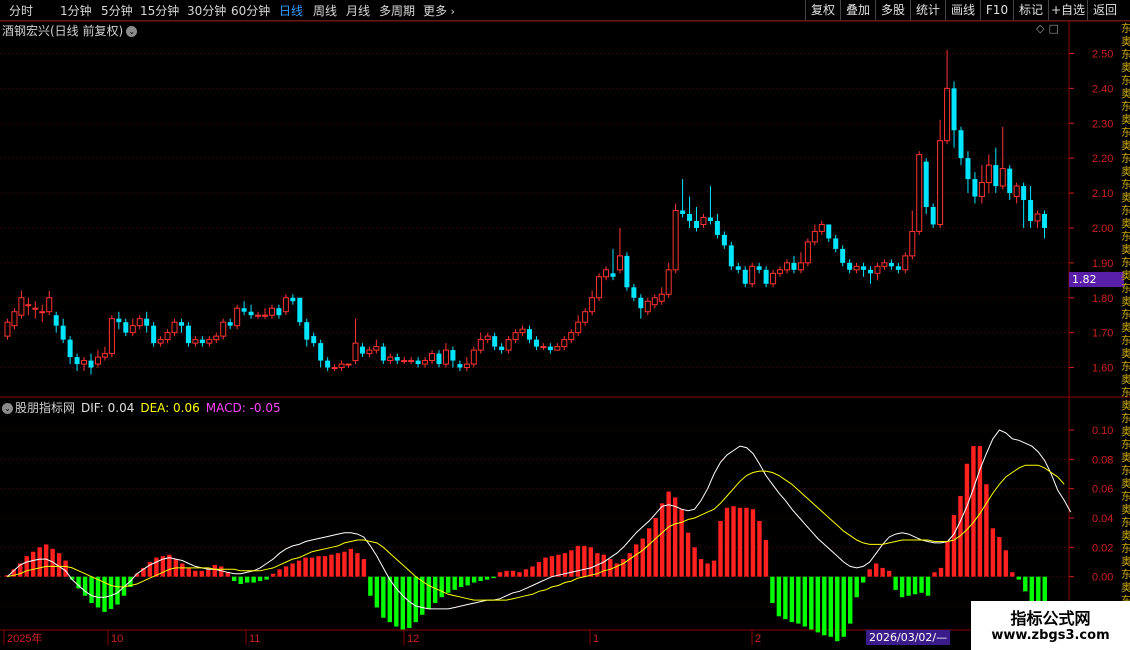  What do you see at coordinates (24, 638) in the screenshot?
I see `date-label: 2025年` at bounding box center [24, 638].